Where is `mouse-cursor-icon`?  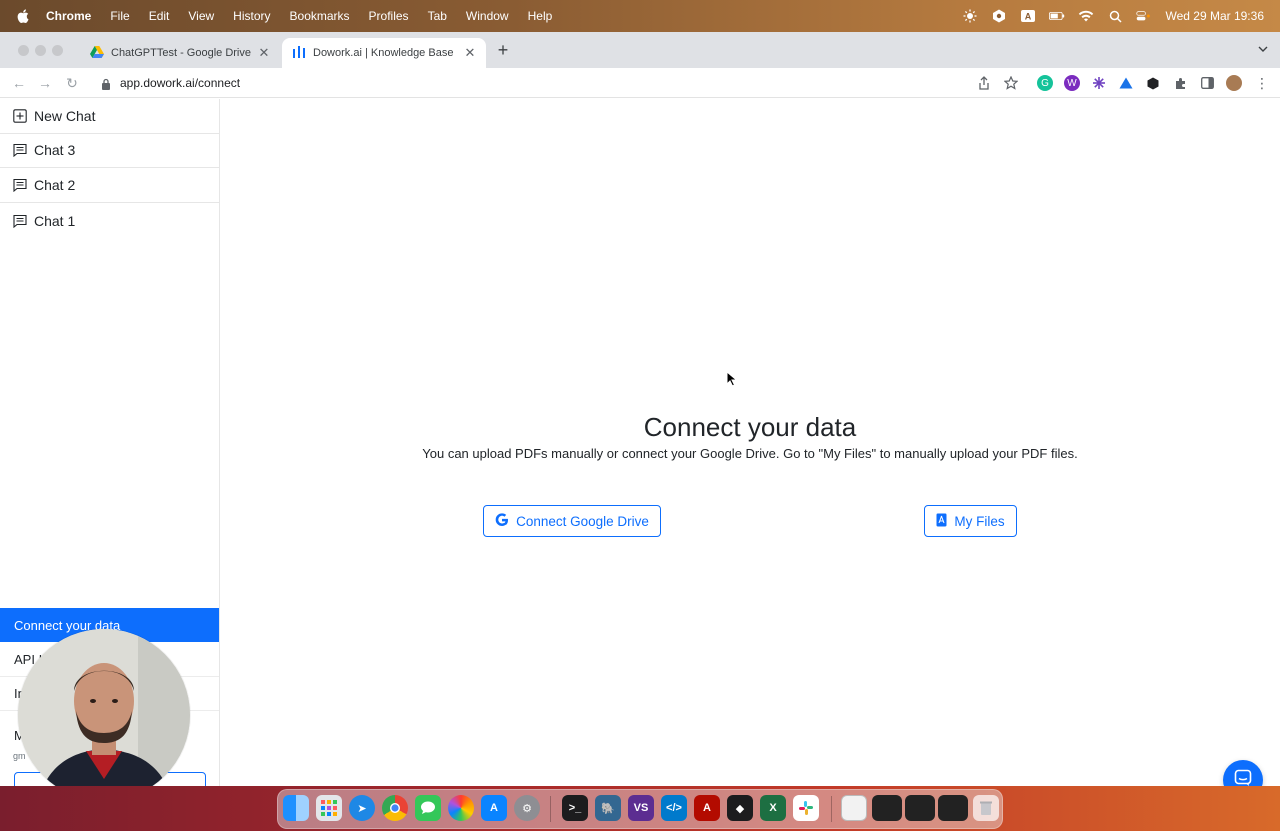
mouse-cursor-icon is located at coordinates (732, 378).